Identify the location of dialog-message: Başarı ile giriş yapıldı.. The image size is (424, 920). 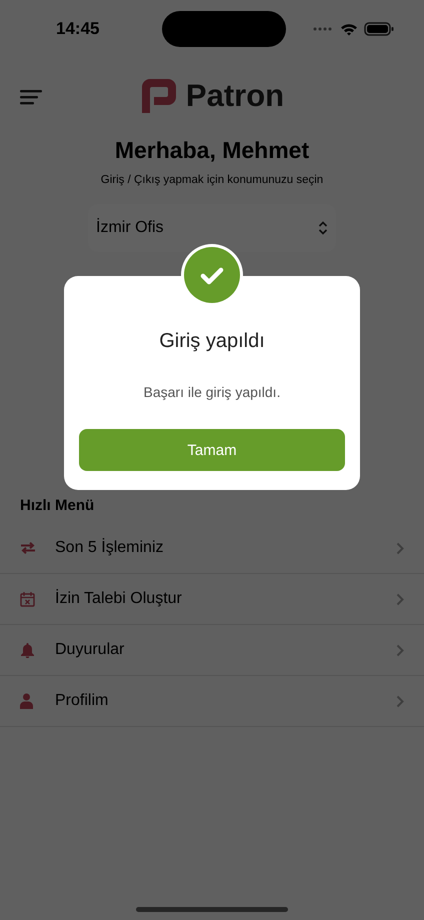
(212, 392).